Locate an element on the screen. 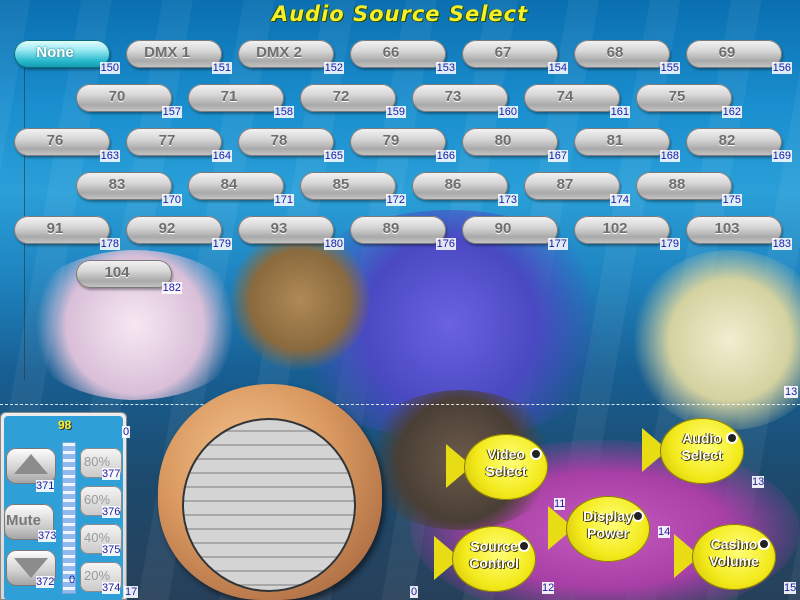 This screenshot has width=800, height=600. source-button-80: 80 167 is located at coordinates (515, 145).